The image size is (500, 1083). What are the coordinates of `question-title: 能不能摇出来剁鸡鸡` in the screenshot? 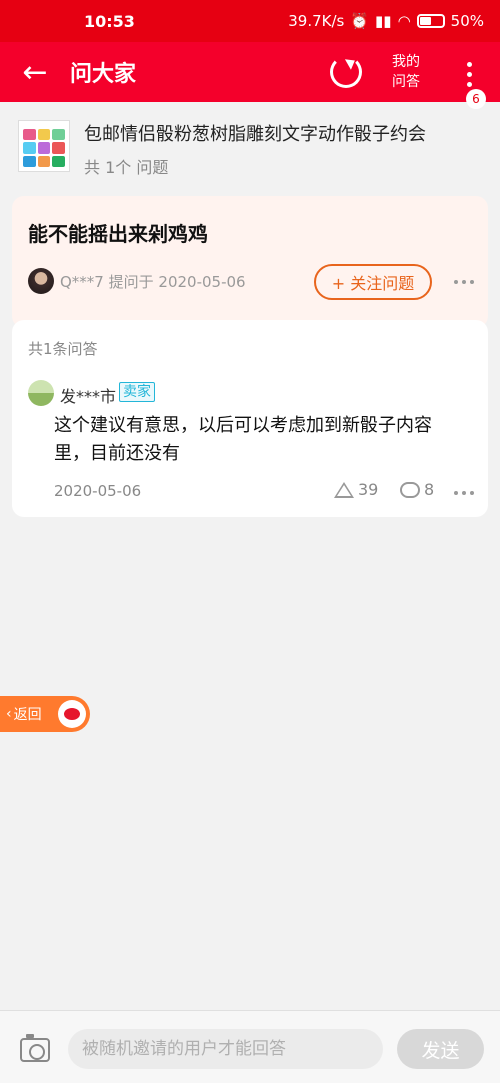 It's located at (118, 234).